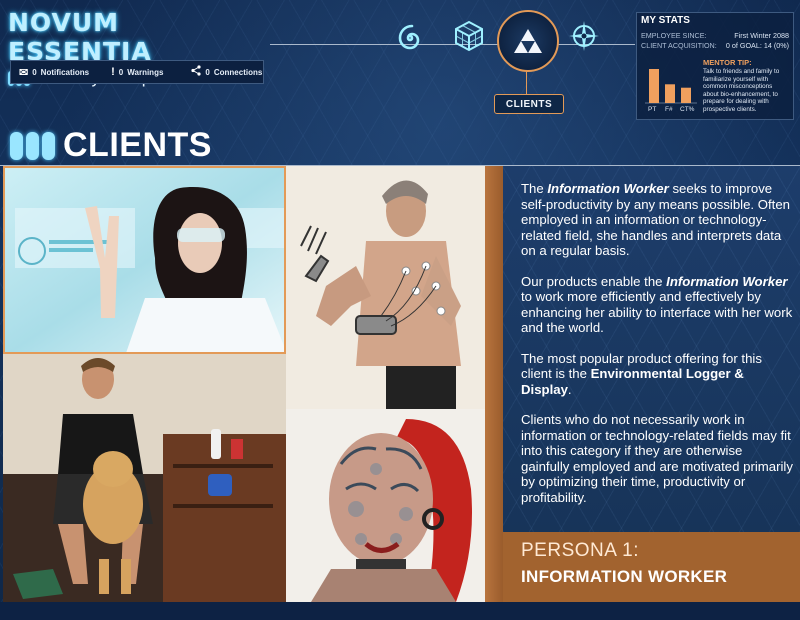  I want to click on active-section-label: CLIENTS, so click(529, 104).